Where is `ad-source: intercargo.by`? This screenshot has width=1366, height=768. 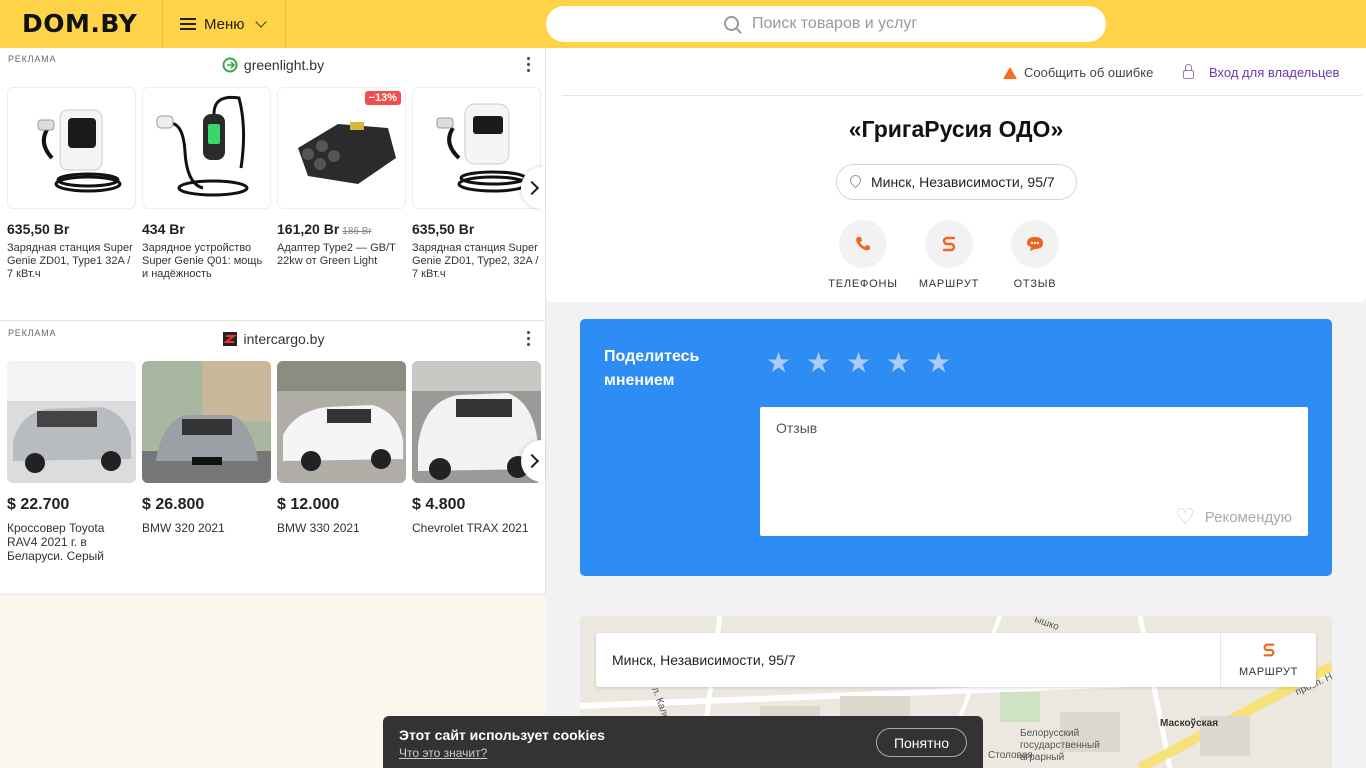
ad-source: intercargo.by is located at coordinates (273, 339).